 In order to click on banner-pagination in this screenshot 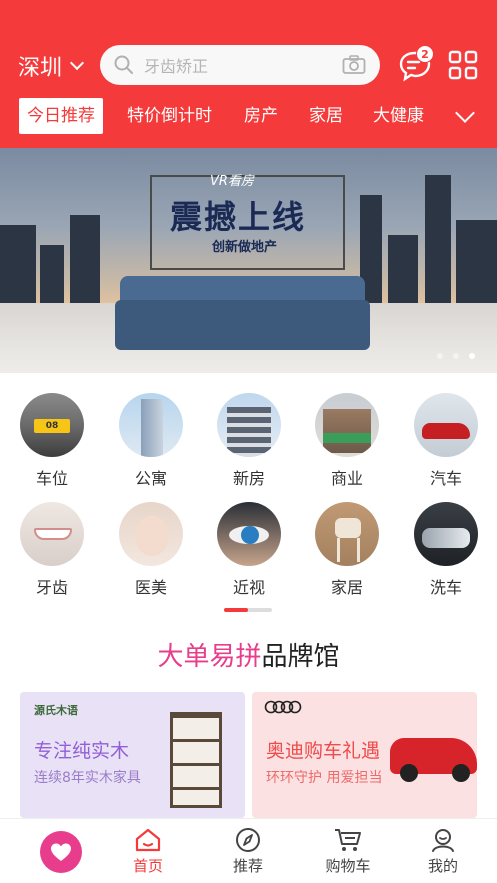, I will do `click(456, 356)`.